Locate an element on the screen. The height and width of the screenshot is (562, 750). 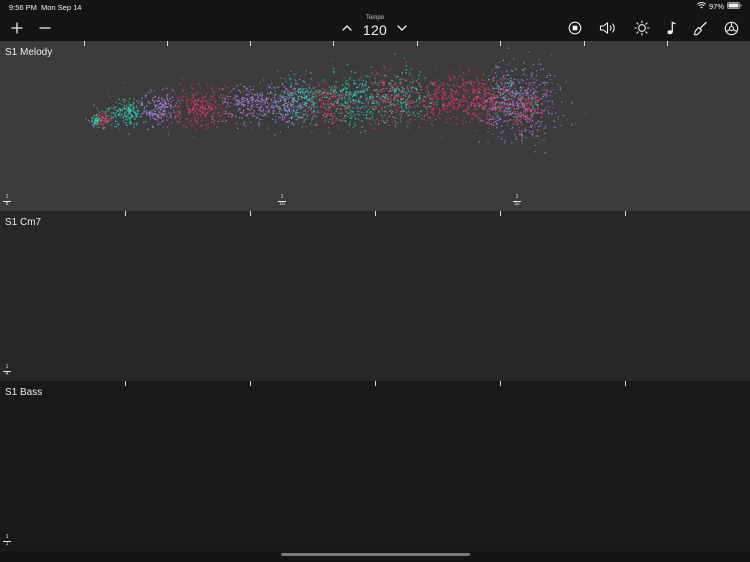
beat-tick is located at coordinates (500, 213).